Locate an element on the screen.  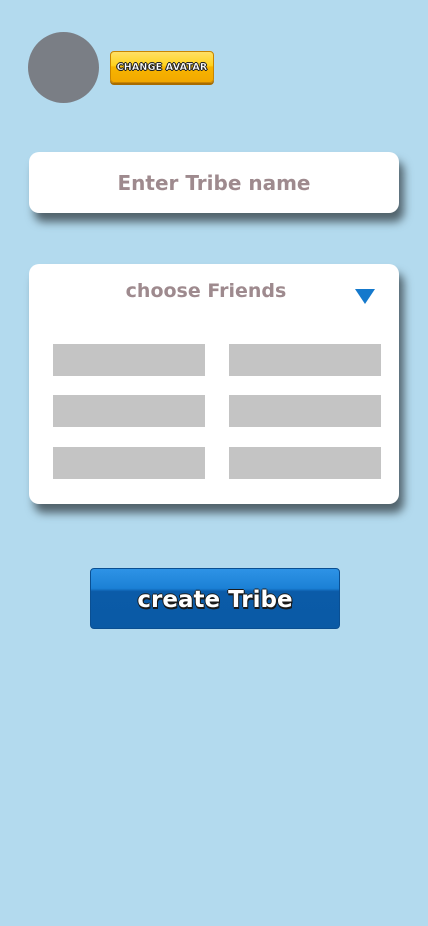
tribe-name-input is located at coordinates (214, 182).